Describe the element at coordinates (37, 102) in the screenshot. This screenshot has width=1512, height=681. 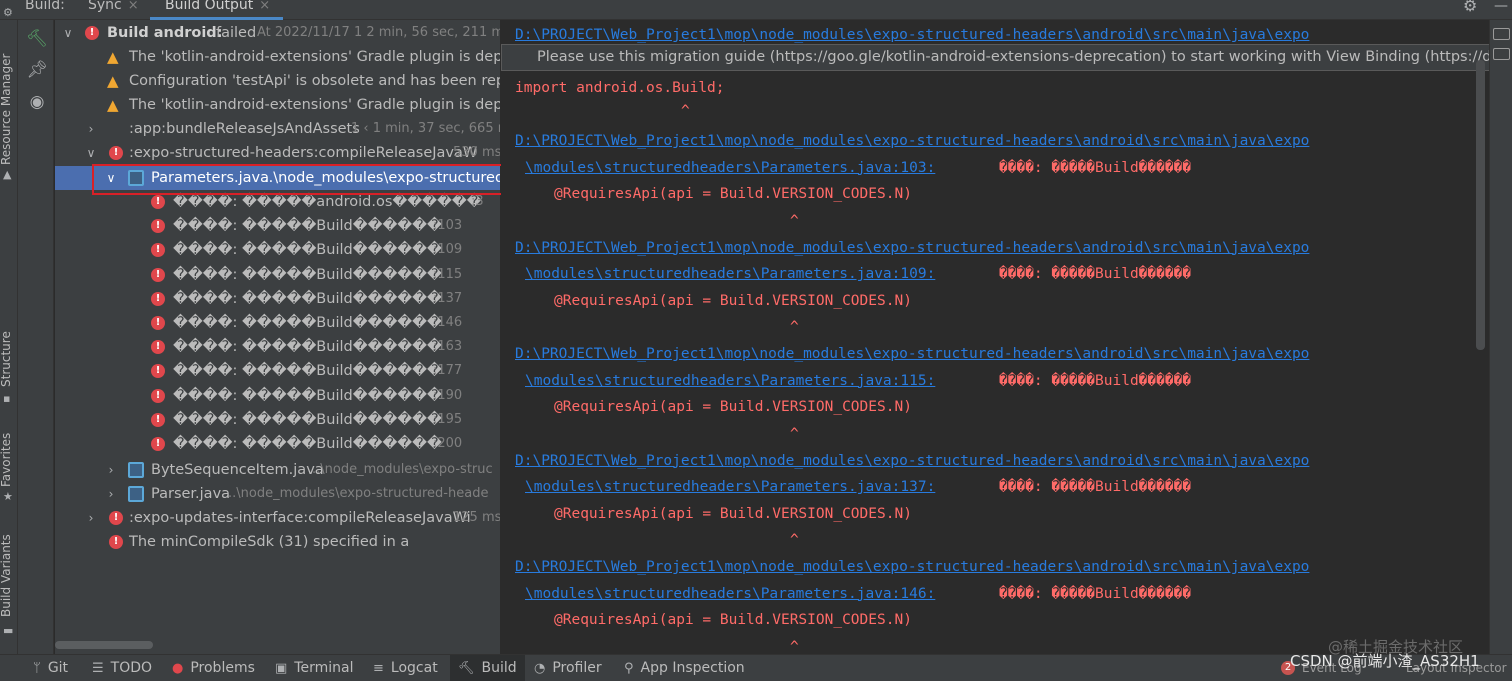
I see `eye-icon: ◉` at that location.